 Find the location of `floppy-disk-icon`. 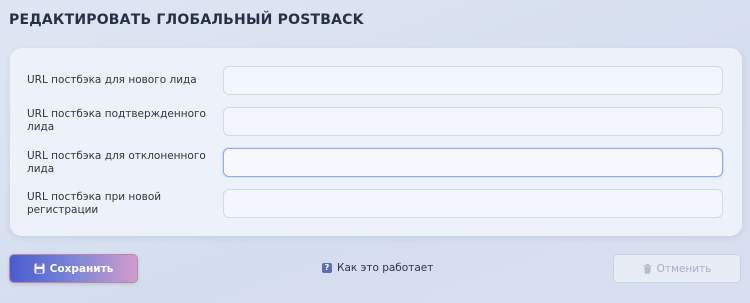

floppy-disk-icon is located at coordinates (39, 268).